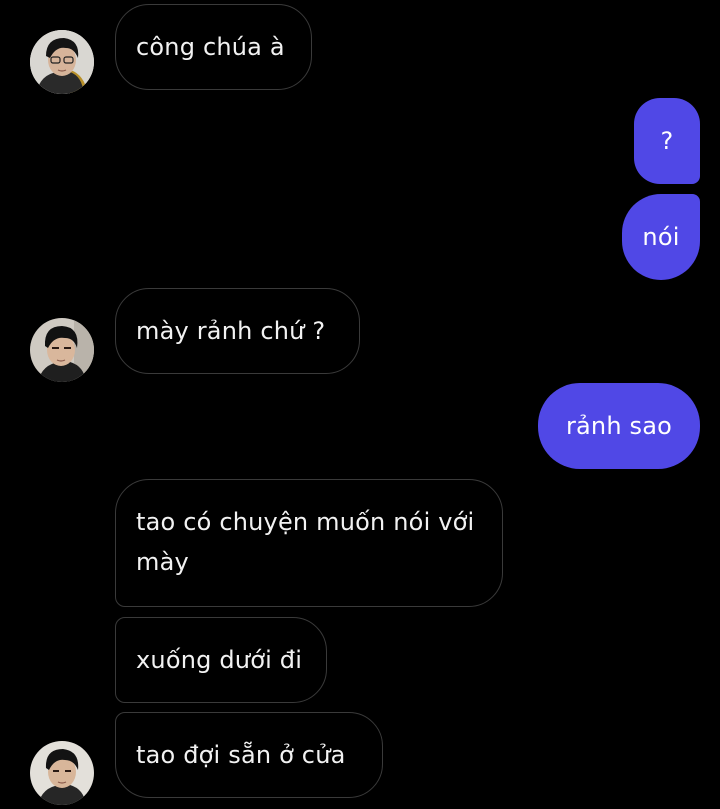 Image resolution: width=720 pixels, height=809 pixels. I want to click on message-text: công chúa à, so click(210, 47).